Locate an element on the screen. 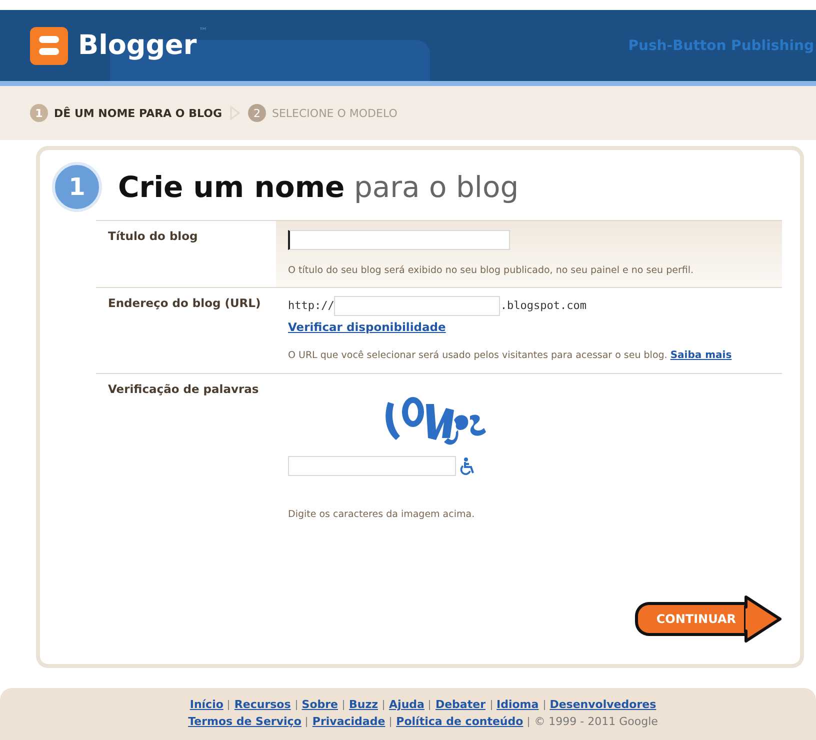 This screenshot has height=740, width=816. footer-link: Desenvolvedores is located at coordinates (603, 704).